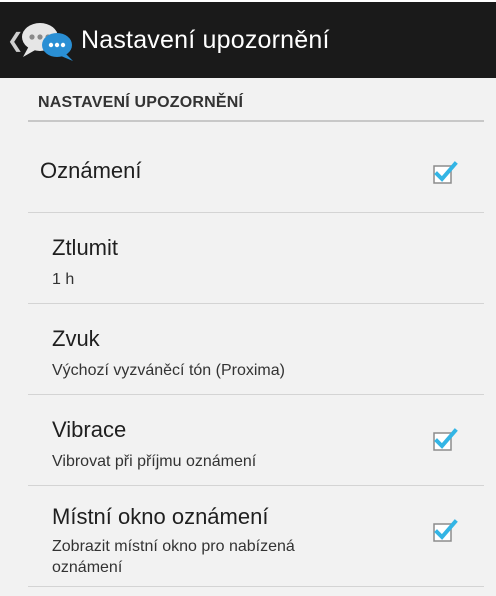 This screenshot has height=596, width=496. Describe the element at coordinates (15, 40) in the screenshot. I see `chevron-left-icon: ❮` at that location.